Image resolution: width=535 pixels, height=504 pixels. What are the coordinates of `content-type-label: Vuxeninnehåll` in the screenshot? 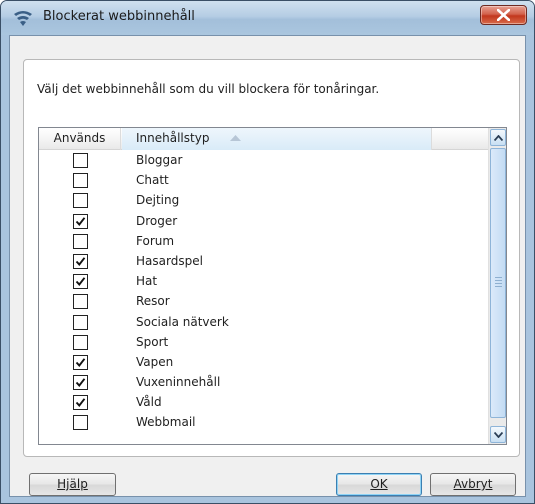 It's located at (178, 382).